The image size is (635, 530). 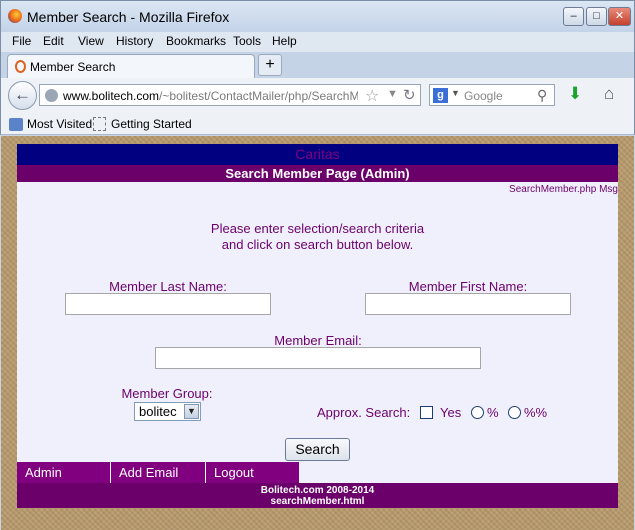 What do you see at coordinates (270, 65) in the screenshot?
I see `new-tab-button: +` at bounding box center [270, 65].